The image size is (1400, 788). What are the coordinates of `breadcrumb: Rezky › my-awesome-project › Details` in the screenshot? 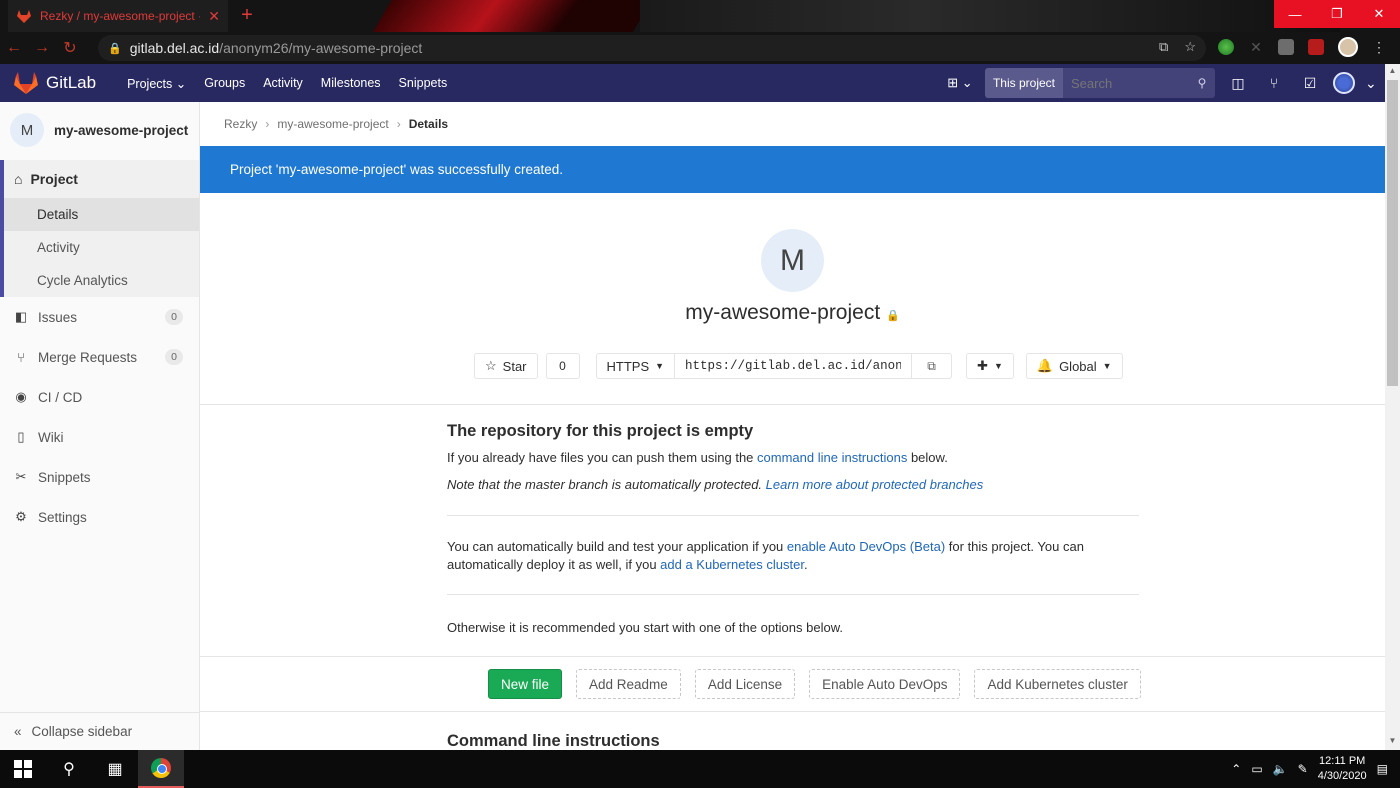 It's located at (792, 124).